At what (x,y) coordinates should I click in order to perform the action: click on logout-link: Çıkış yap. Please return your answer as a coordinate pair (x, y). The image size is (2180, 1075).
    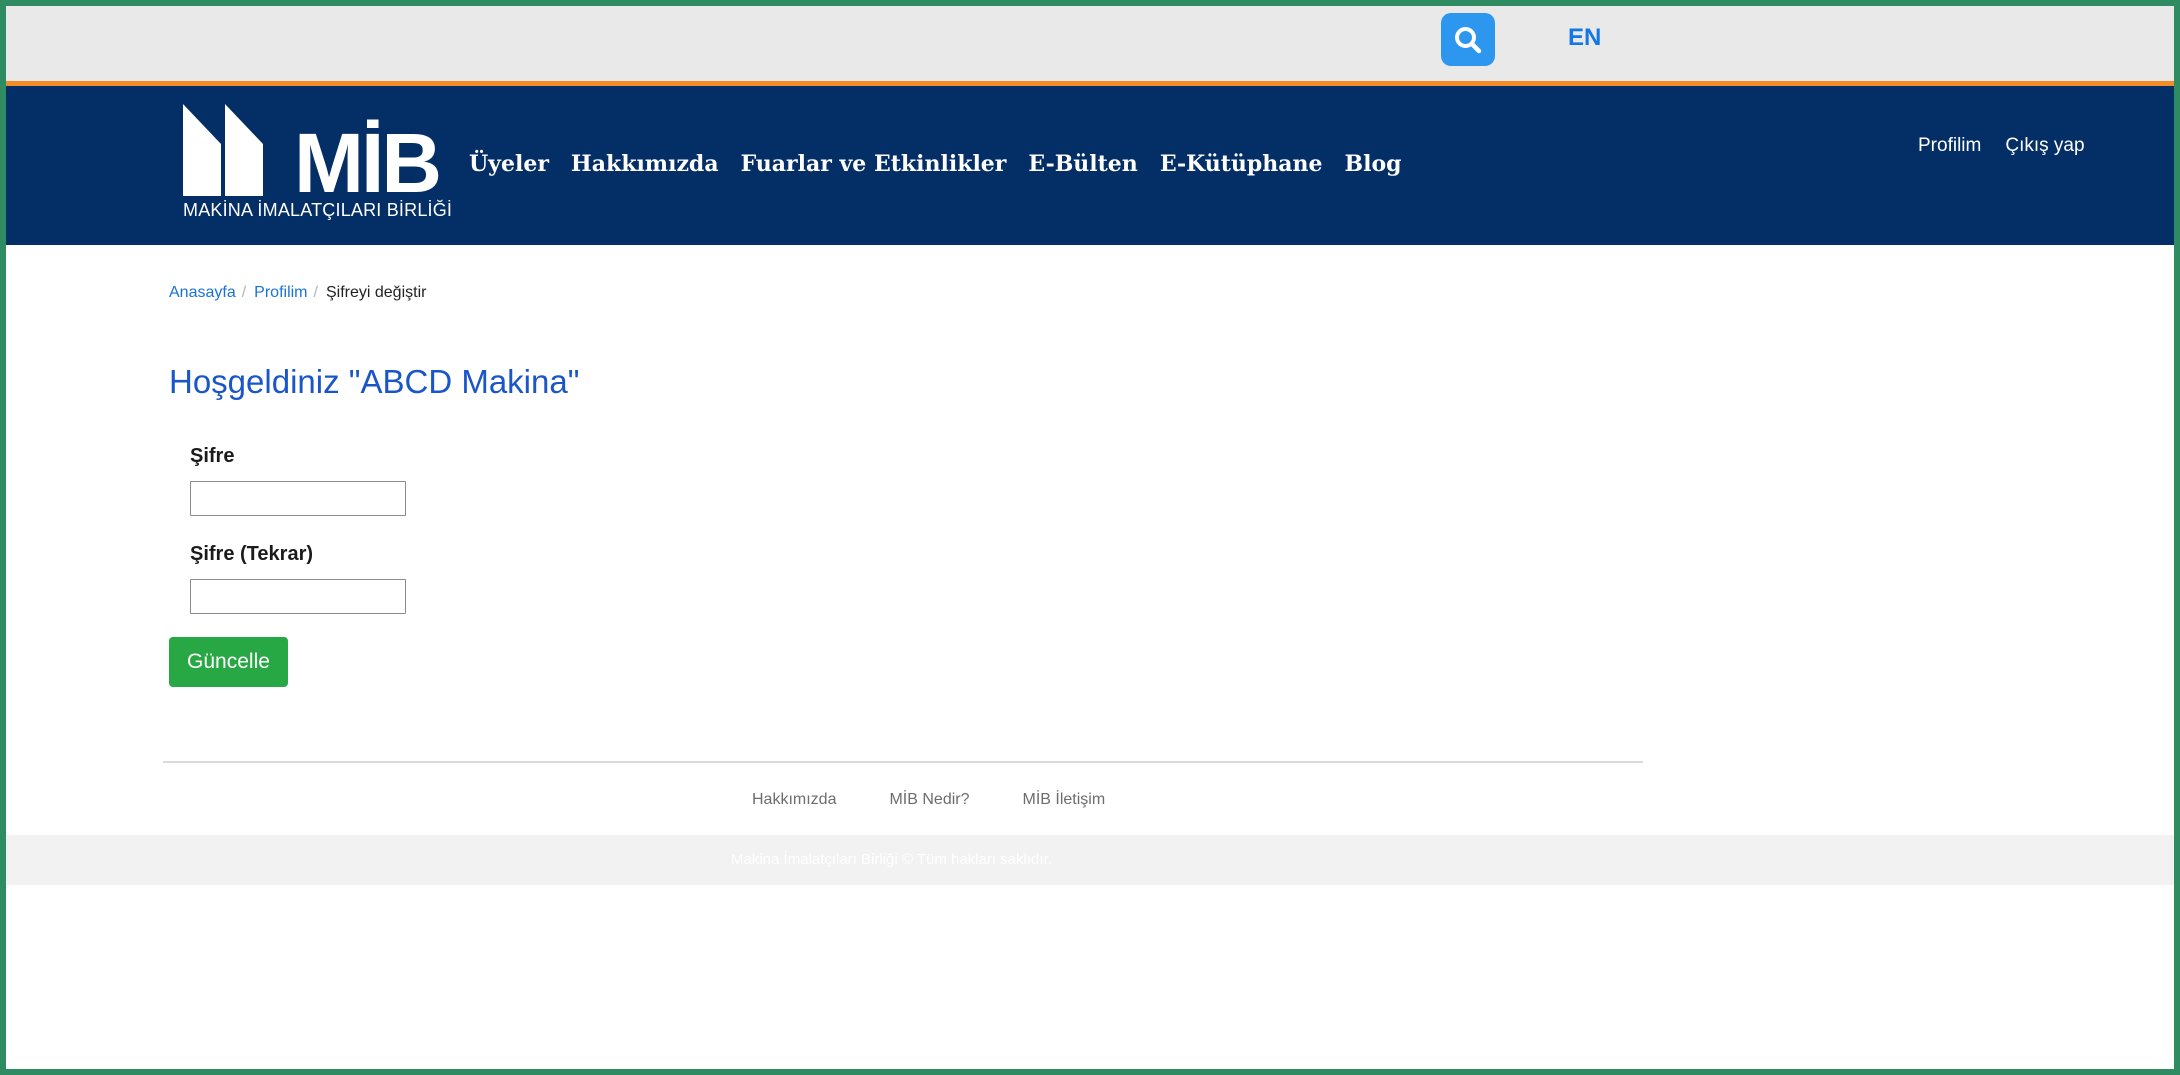
    Looking at the image, I should click on (2044, 146).